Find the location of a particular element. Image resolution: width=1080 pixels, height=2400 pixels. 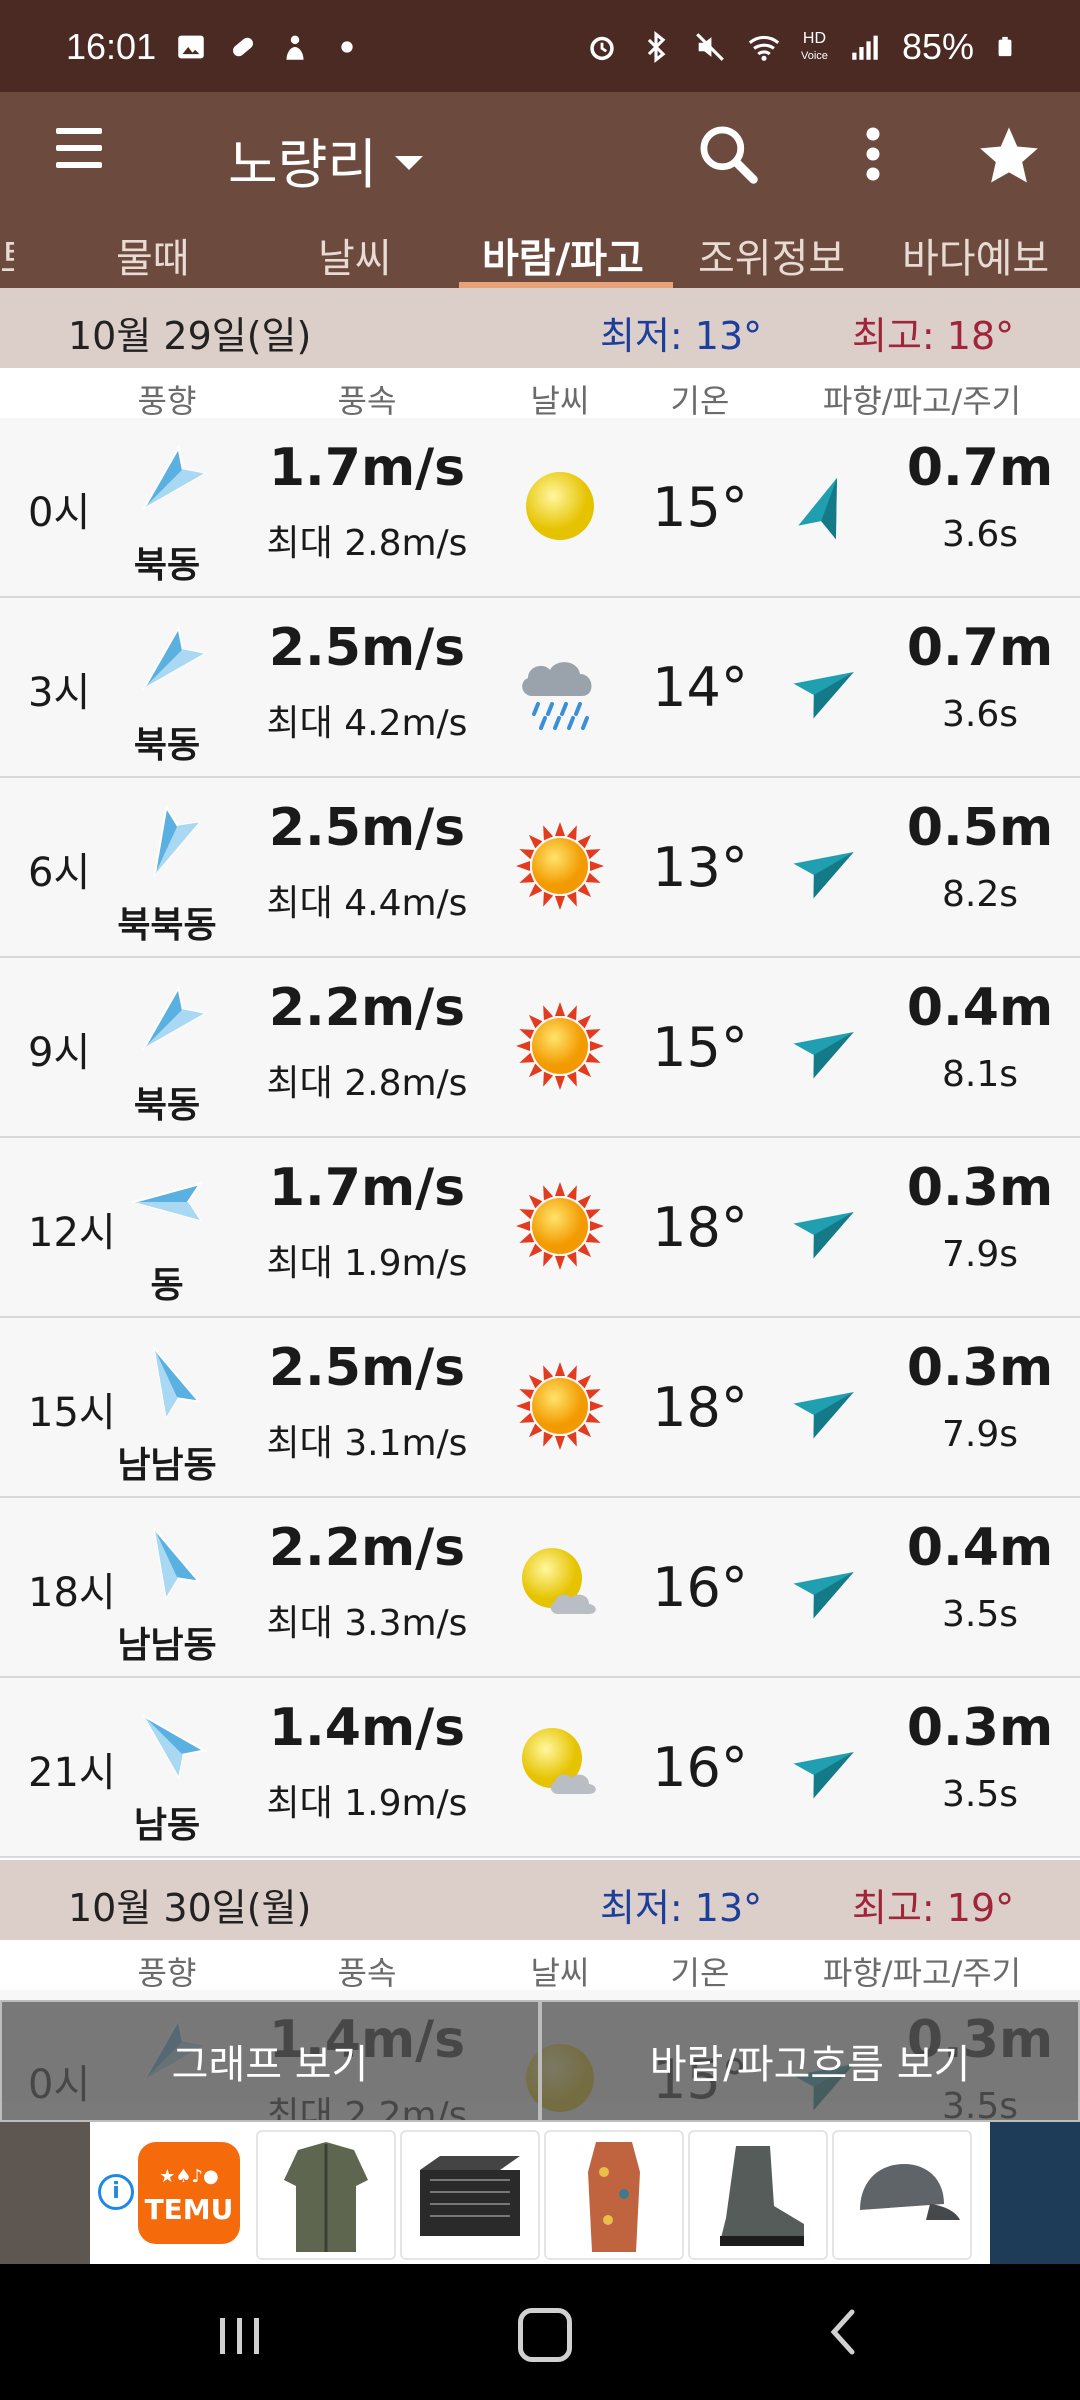

wind-direction-label: 동 is located at coordinates (167, 1285).